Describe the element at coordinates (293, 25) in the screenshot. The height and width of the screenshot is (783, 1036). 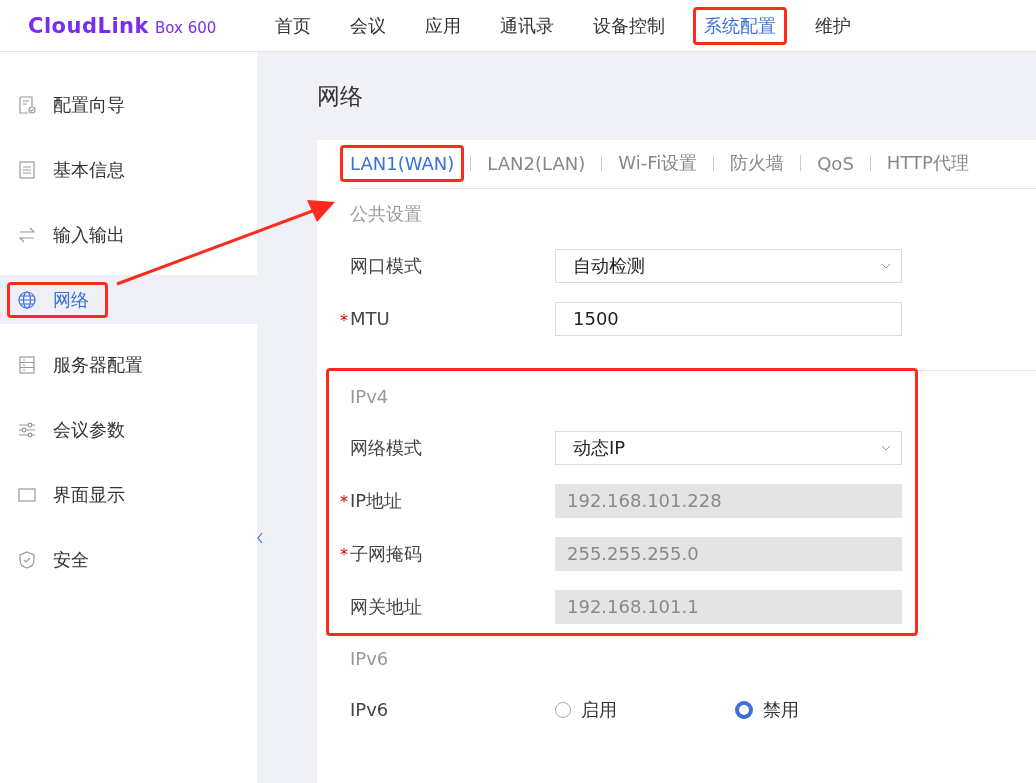
I see `nav-tab: 首页` at that location.